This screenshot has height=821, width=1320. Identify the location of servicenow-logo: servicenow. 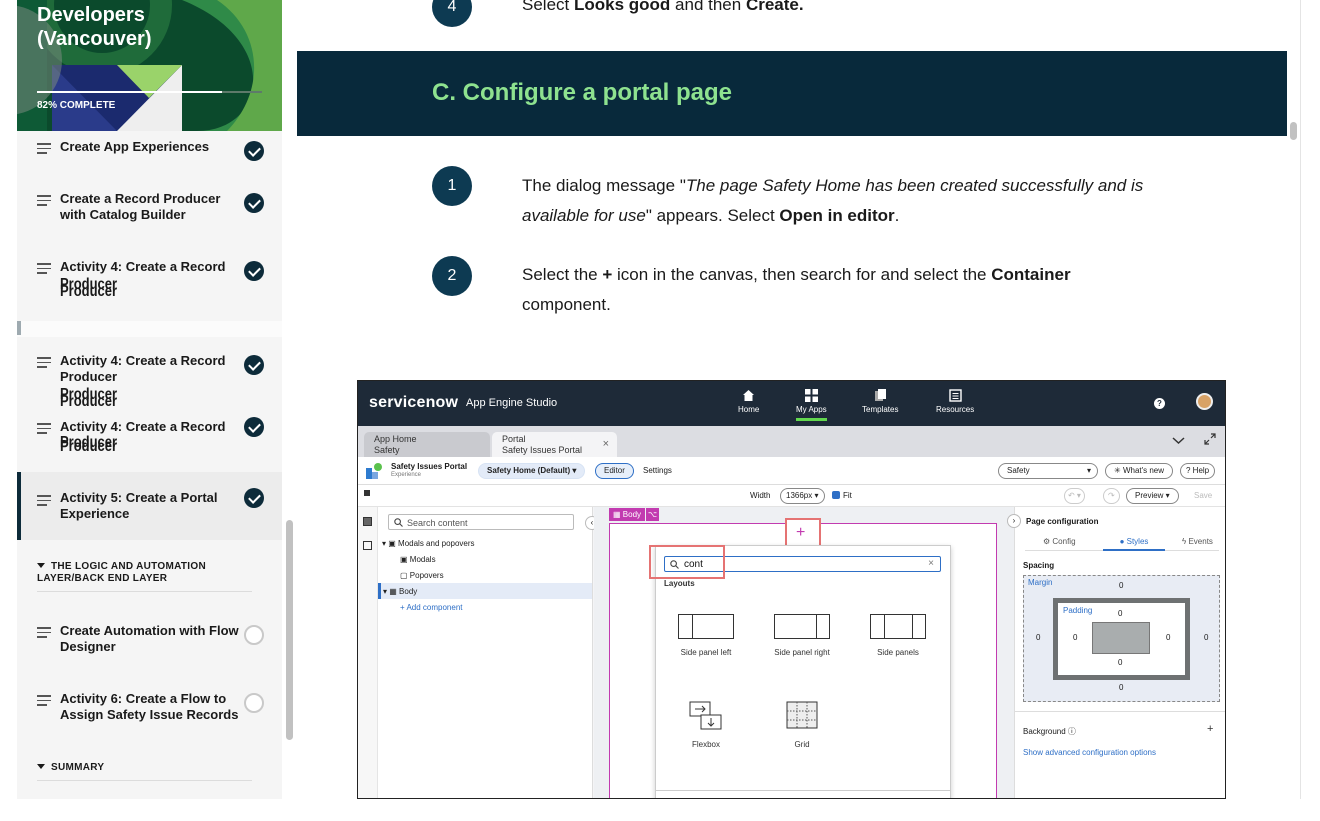
(414, 402).